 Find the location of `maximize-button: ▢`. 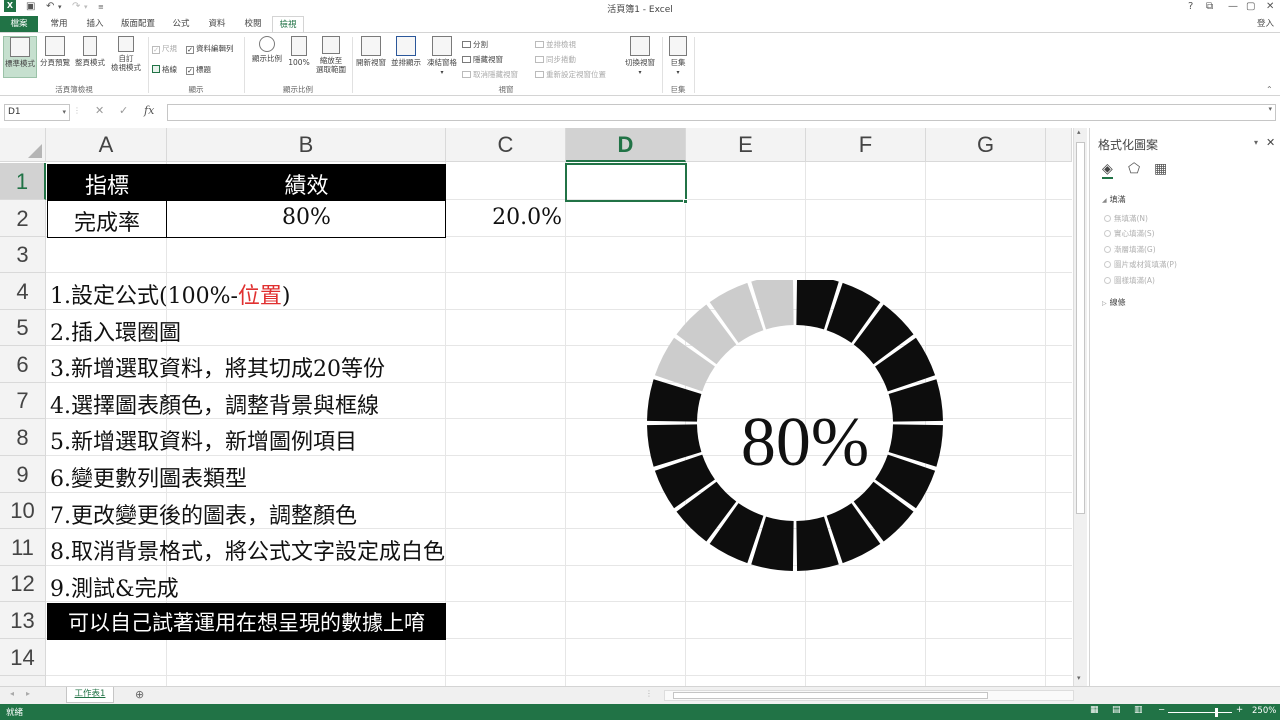

maximize-button: ▢ is located at coordinates (1250, 6).